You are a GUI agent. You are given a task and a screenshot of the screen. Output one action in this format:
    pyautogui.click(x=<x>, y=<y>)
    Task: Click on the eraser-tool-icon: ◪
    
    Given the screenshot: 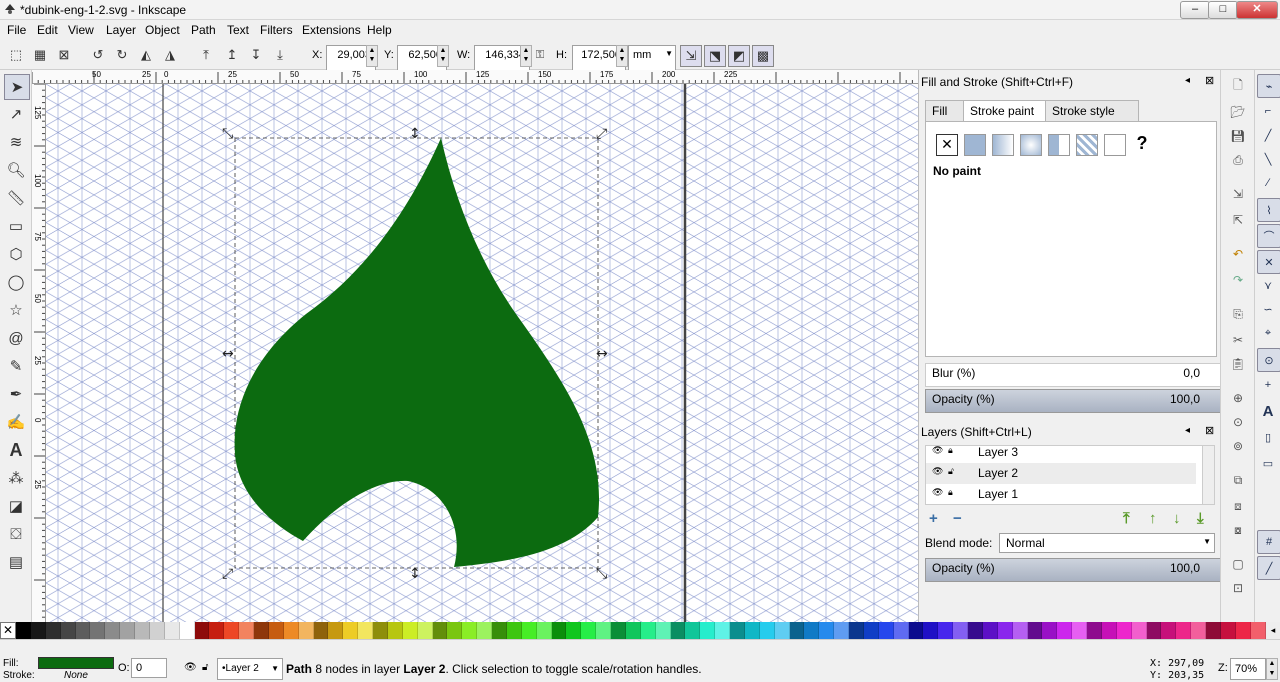 What is the action you would take?
    pyautogui.click(x=16, y=506)
    